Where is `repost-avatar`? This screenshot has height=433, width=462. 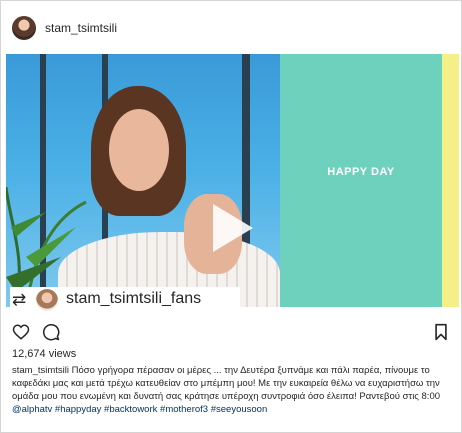 repost-avatar is located at coordinates (47, 300).